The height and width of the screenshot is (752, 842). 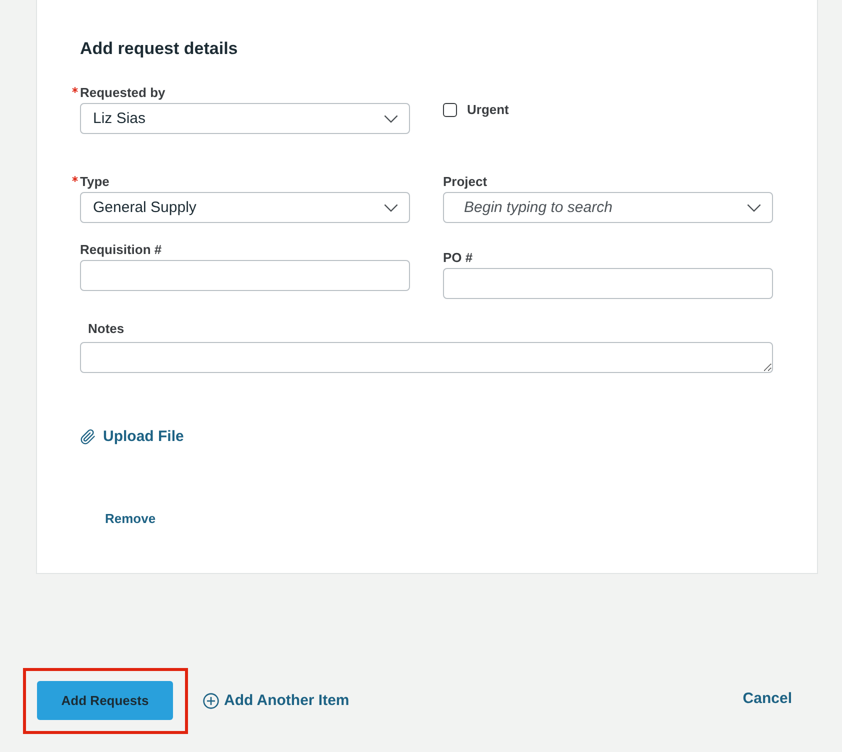 What do you see at coordinates (211, 701) in the screenshot?
I see `plus-circle-icon` at bounding box center [211, 701].